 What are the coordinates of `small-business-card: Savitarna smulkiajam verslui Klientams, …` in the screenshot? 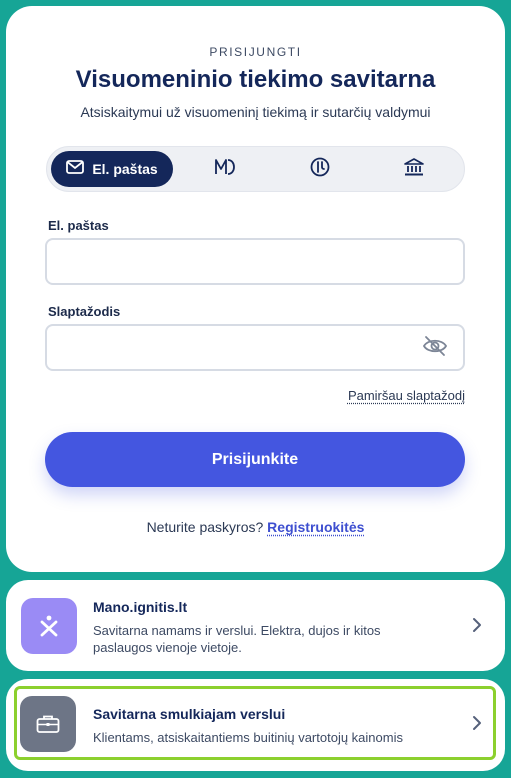 It's located at (255, 725).